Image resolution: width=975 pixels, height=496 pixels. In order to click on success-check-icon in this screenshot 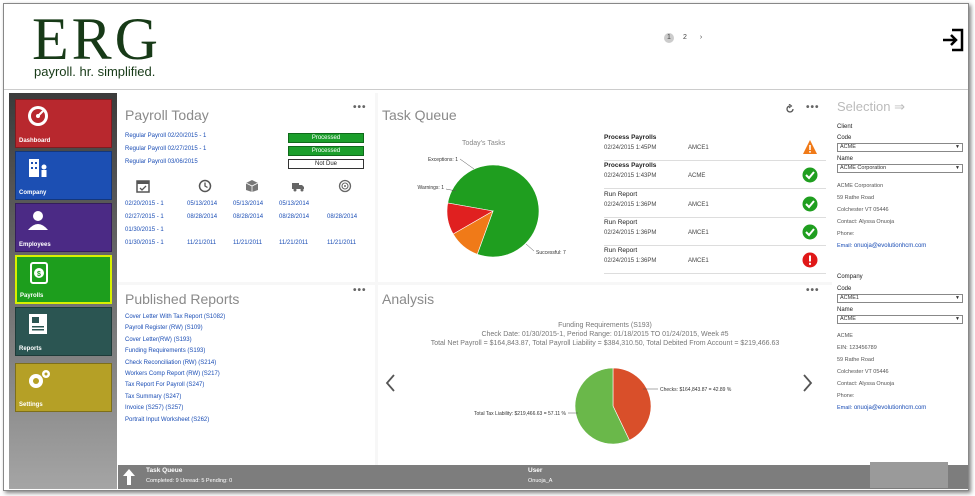, I will do `click(810, 204)`.